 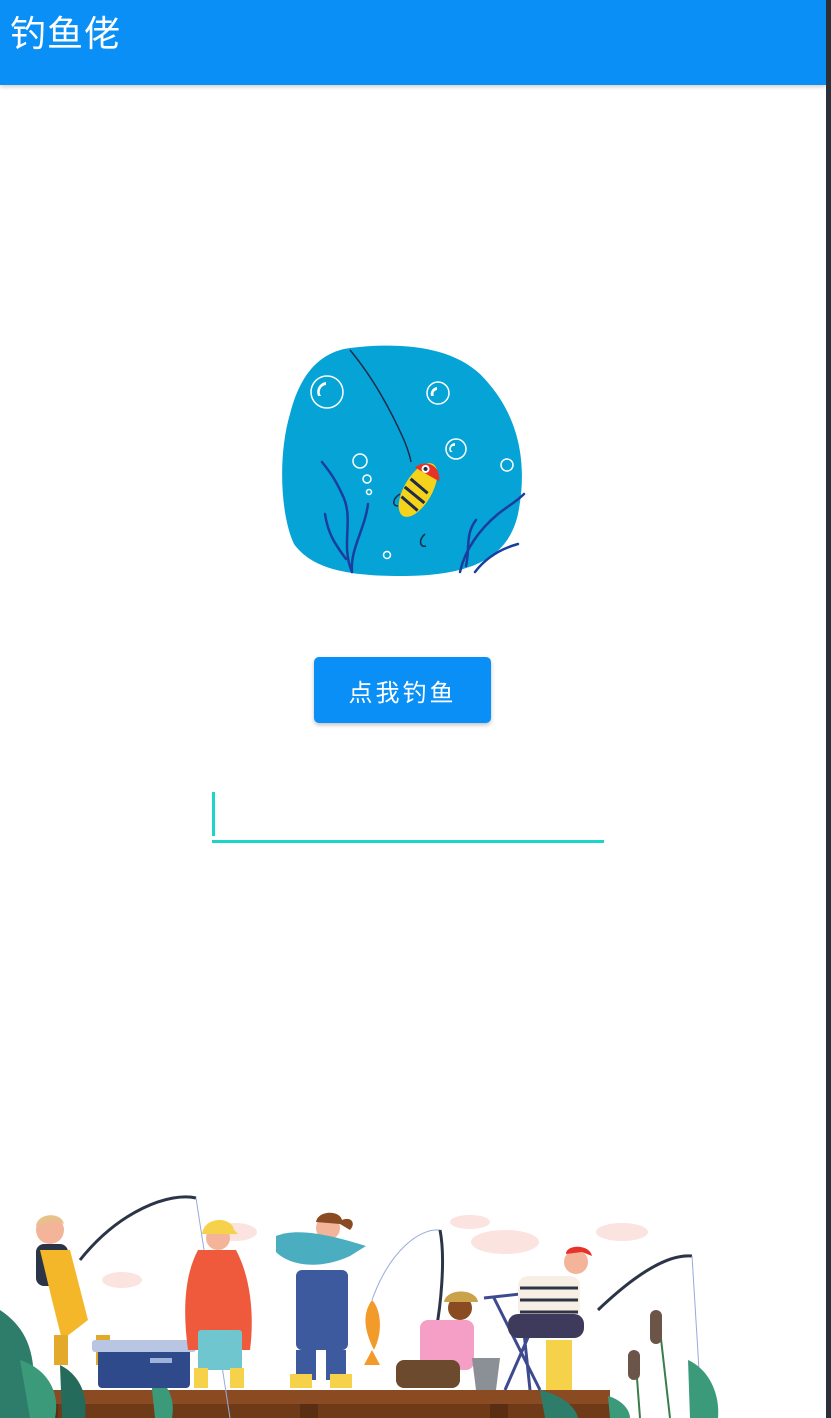 What do you see at coordinates (402, 690) in the screenshot?
I see `catch-fish-button: 点我钓鱼` at bounding box center [402, 690].